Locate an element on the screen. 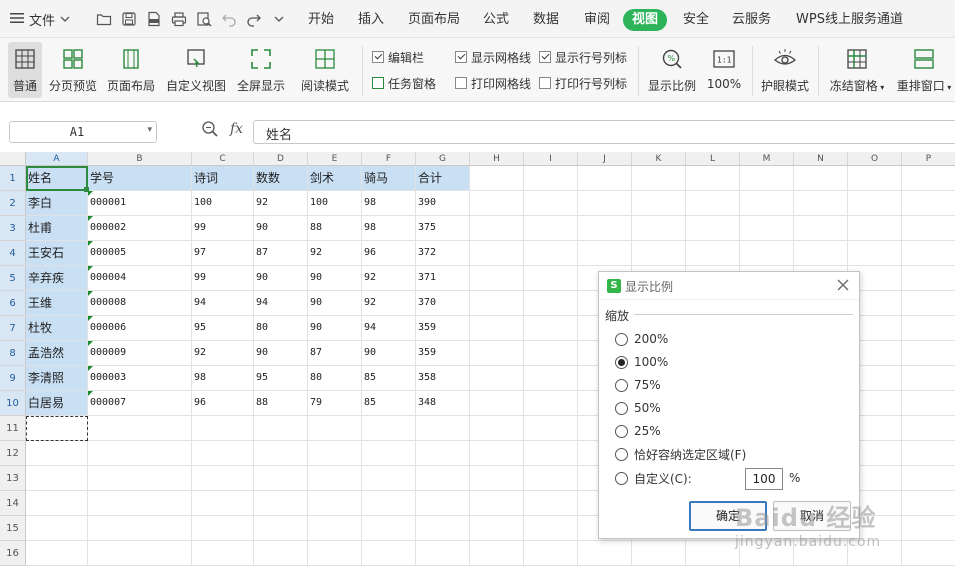 This screenshot has width=955, height=582. cell-b9: 000003 is located at coordinates (140, 378).